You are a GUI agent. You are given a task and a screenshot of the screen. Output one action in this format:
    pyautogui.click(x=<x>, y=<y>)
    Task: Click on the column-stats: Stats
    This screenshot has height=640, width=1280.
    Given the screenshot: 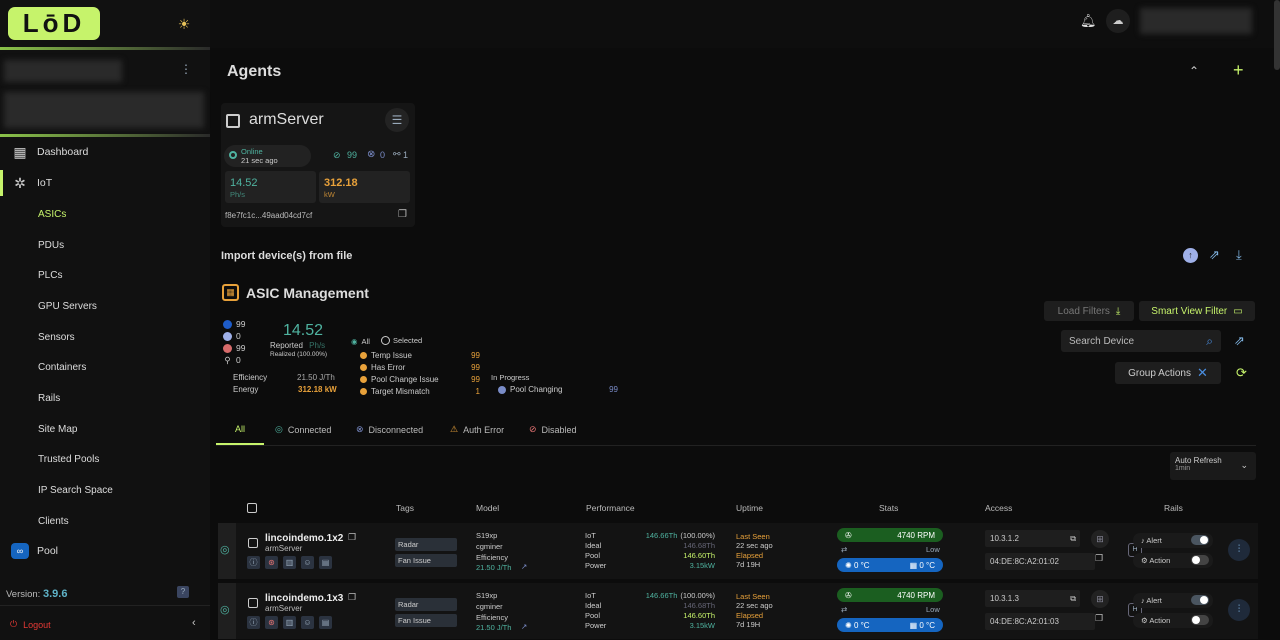 What is the action you would take?
    pyautogui.click(x=888, y=508)
    